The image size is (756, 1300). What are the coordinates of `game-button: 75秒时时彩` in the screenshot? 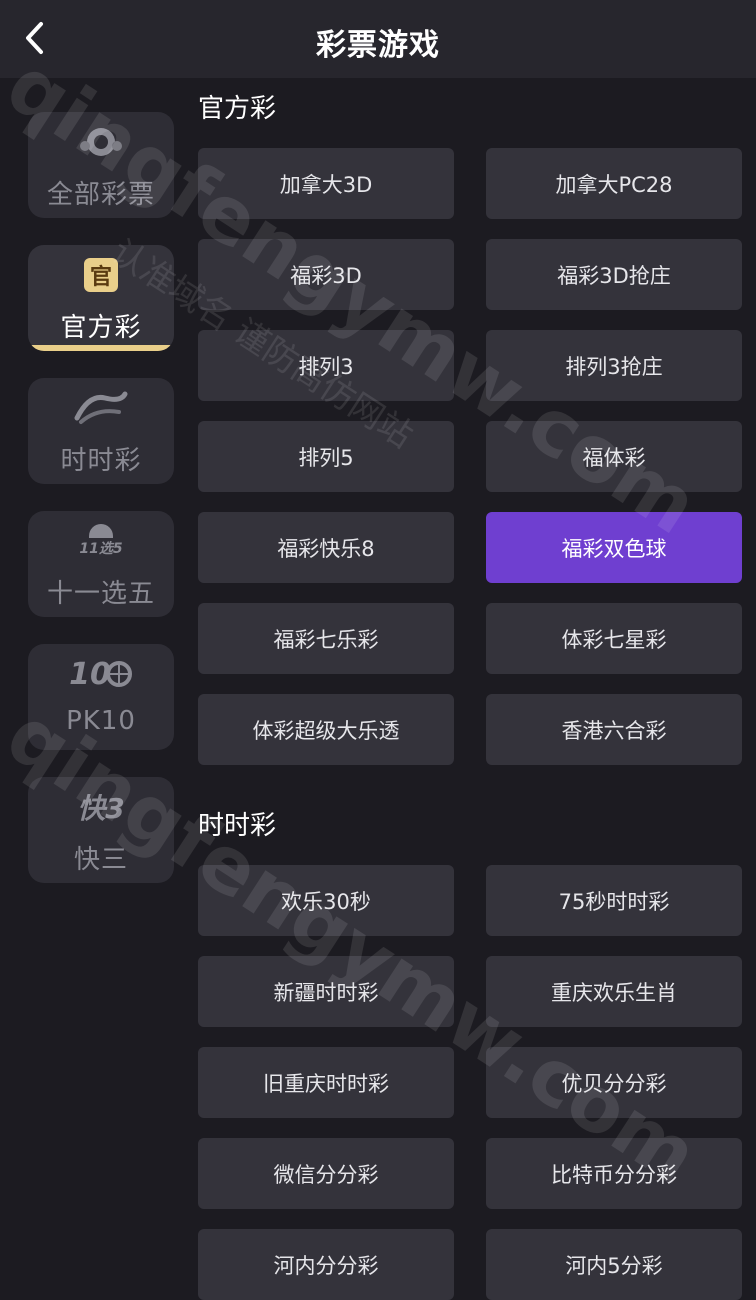 It's located at (614, 900).